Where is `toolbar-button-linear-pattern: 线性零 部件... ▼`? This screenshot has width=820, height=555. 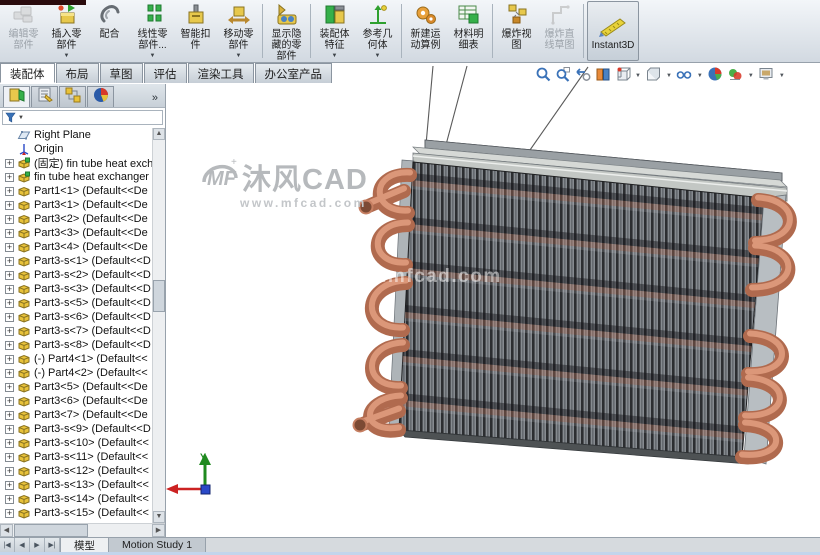 toolbar-button-linear-pattern: 线性零 部件... ▼ is located at coordinates (152, 31).